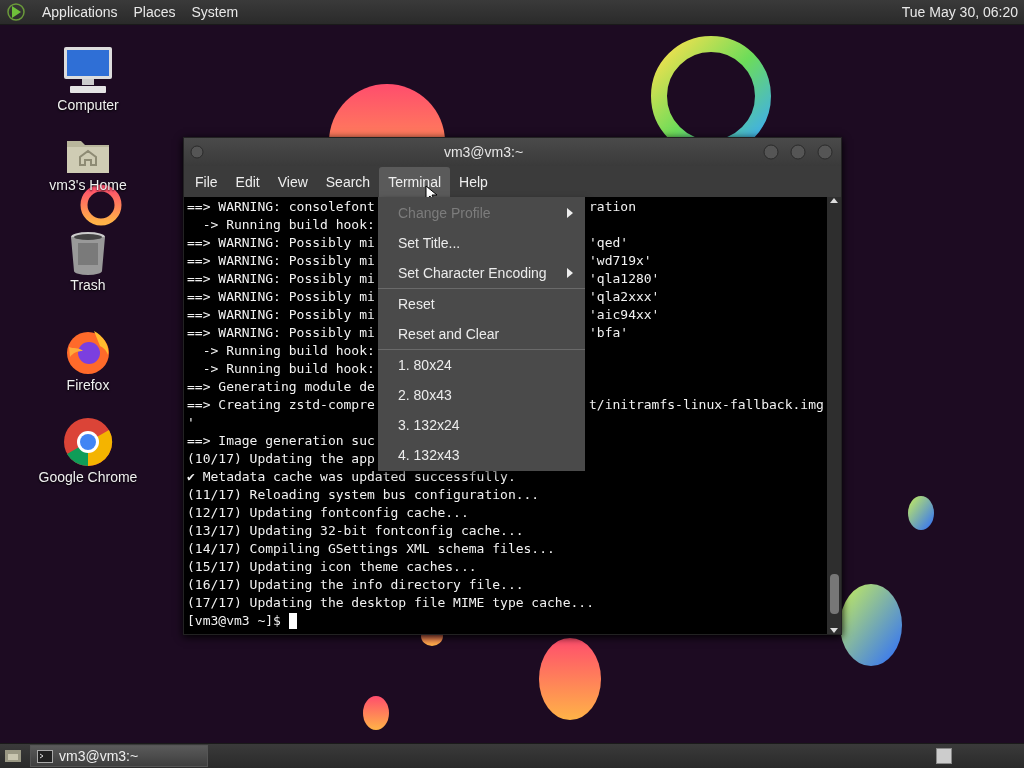 The height and width of the screenshot is (768, 1024). Describe the element at coordinates (473, 181) in the screenshot. I see `menu-item: Help` at that location.